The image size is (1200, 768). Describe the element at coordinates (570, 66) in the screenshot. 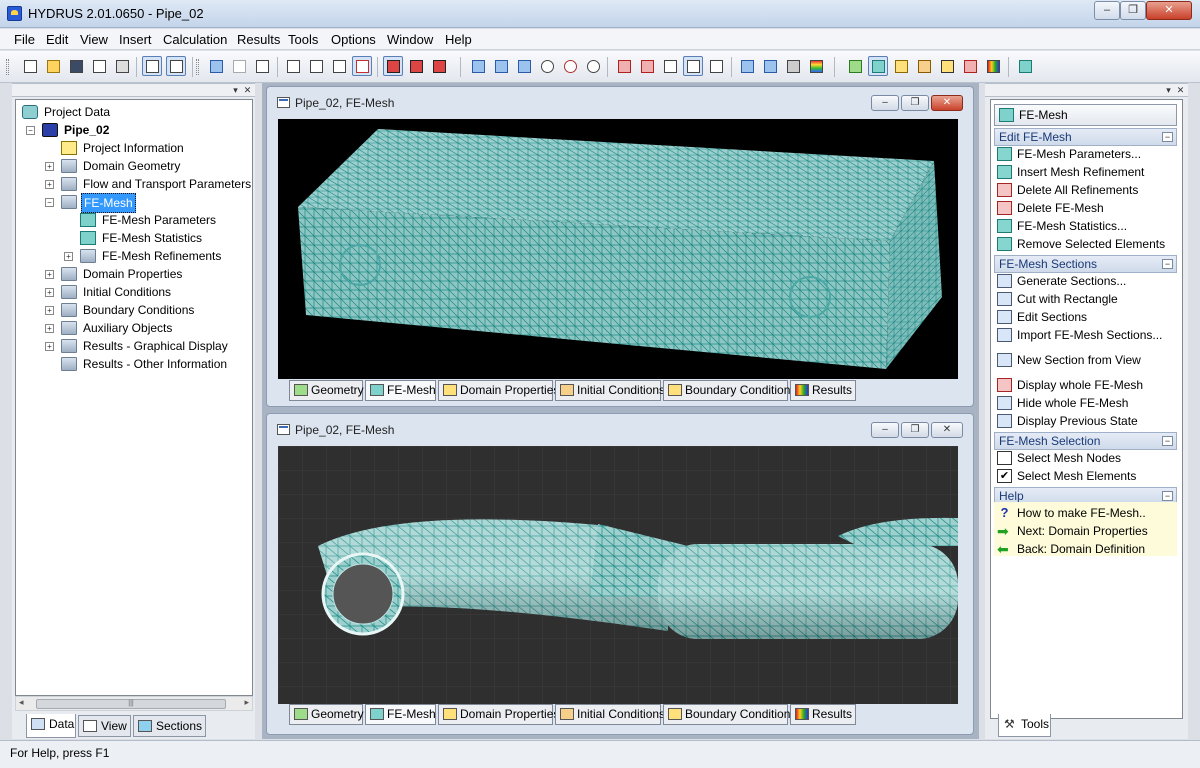

I see `zoom-in-icon` at that location.